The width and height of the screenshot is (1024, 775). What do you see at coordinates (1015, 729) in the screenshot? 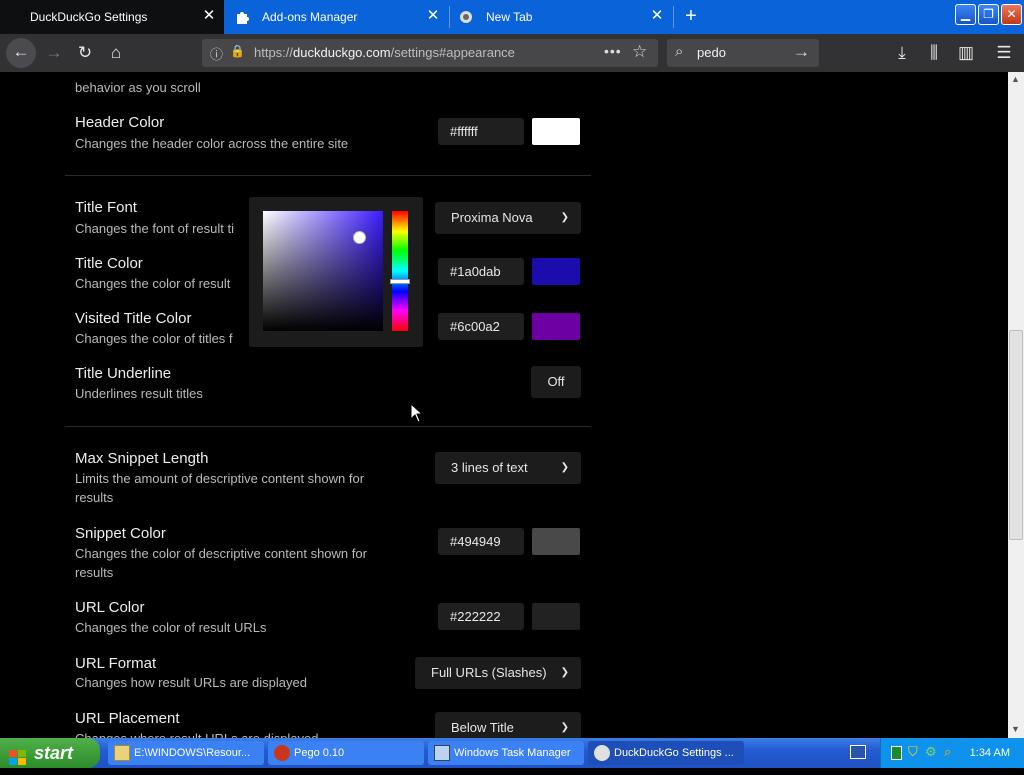
I see `scroll-down-icon: ▼` at bounding box center [1015, 729].